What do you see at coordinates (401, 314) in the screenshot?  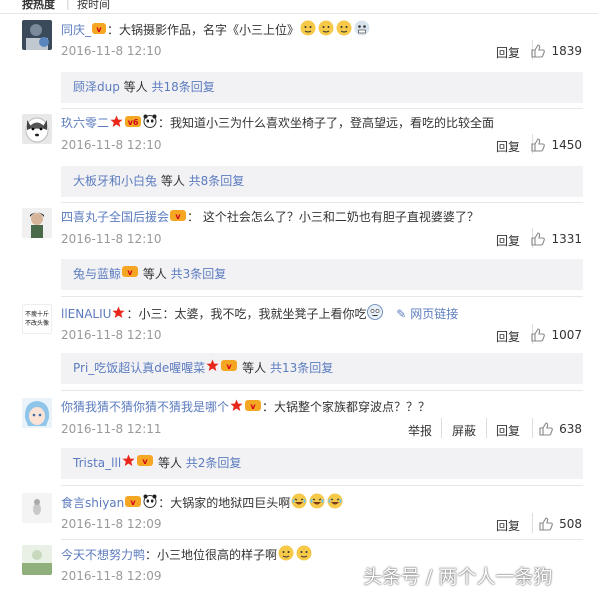 I see `link-icon: ✎` at bounding box center [401, 314].